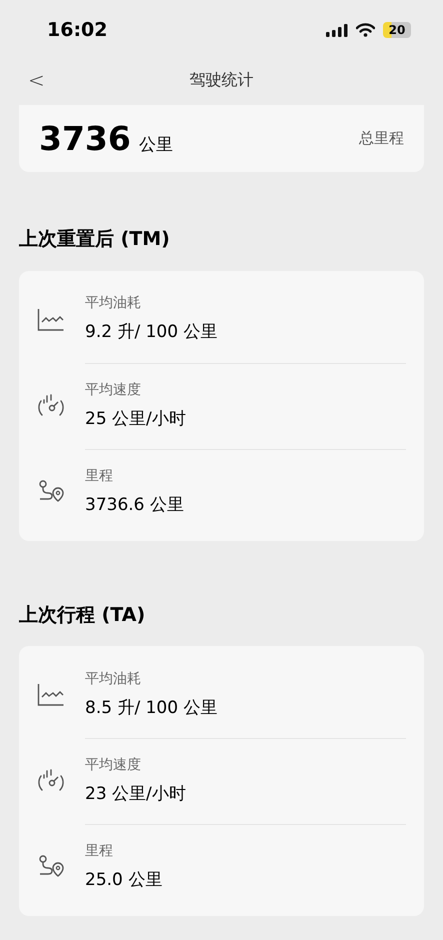 The image size is (443, 940). What do you see at coordinates (136, 794) in the screenshot?
I see `stat-value: 23 公里/小时` at bounding box center [136, 794].